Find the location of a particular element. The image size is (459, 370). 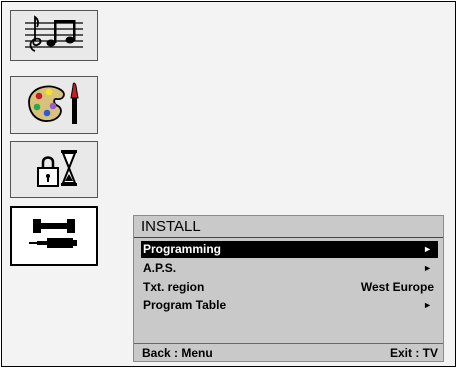

sidebar-item-picture is located at coordinates (54, 105).